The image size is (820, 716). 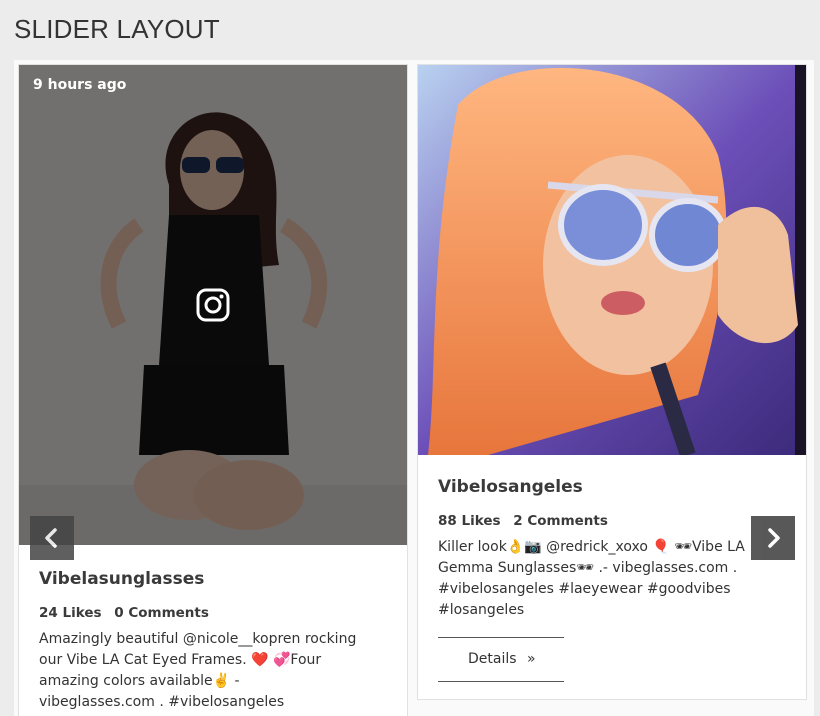 What do you see at coordinates (161, 613) in the screenshot?
I see `comments-count: 0 Comments` at bounding box center [161, 613].